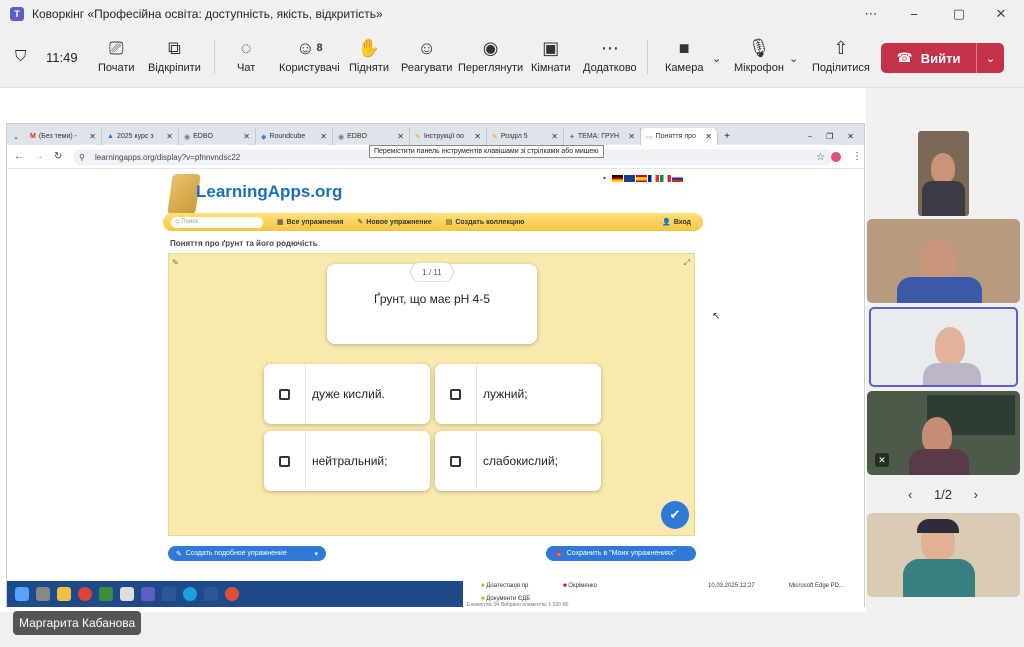 Image resolution: width=1024 pixels, height=647 pixels. I want to click on nav-login: 👤 Вход, so click(676, 222).